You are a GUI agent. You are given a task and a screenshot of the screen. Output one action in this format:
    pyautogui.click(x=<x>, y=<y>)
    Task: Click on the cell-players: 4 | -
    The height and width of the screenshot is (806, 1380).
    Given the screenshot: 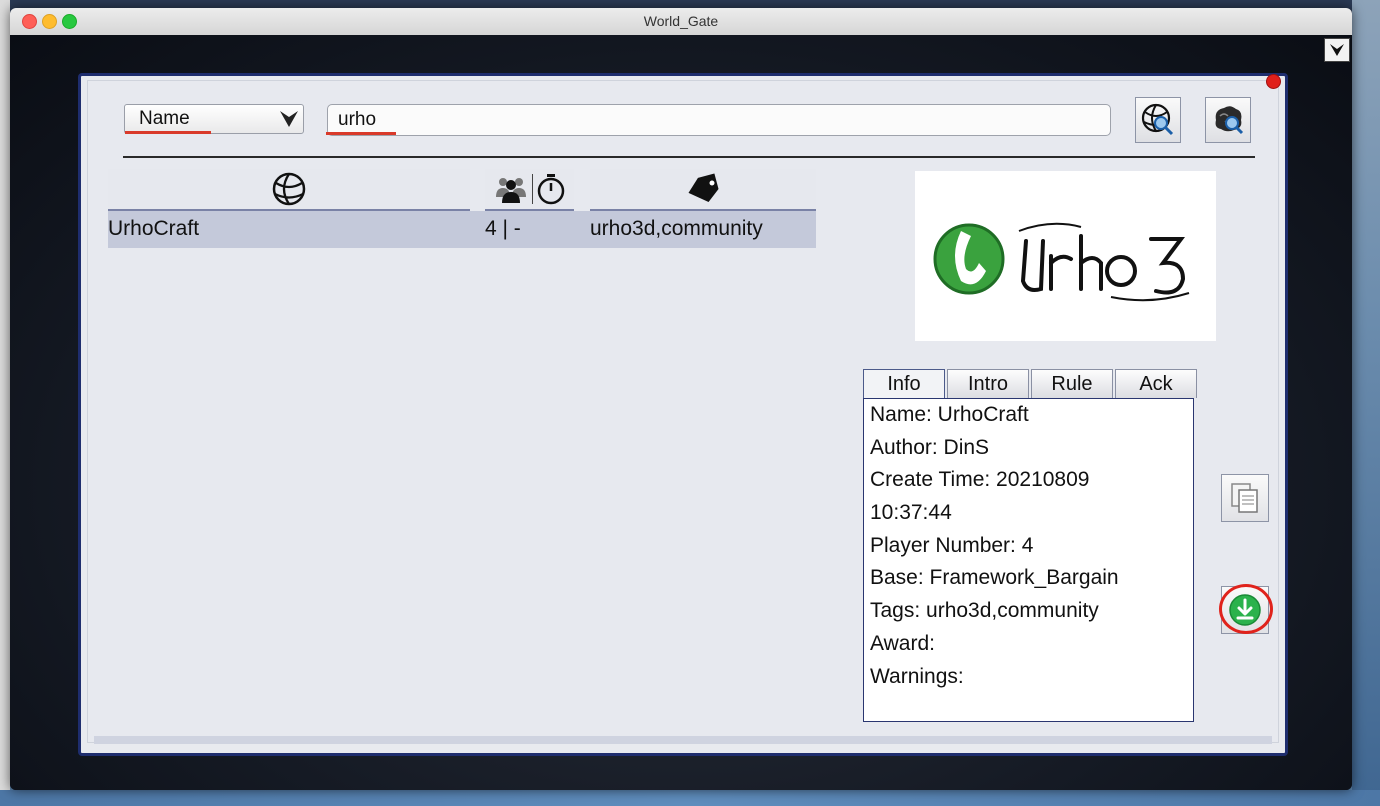 What is the action you would take?
    pyautogui.click(x=503, y=228)
    